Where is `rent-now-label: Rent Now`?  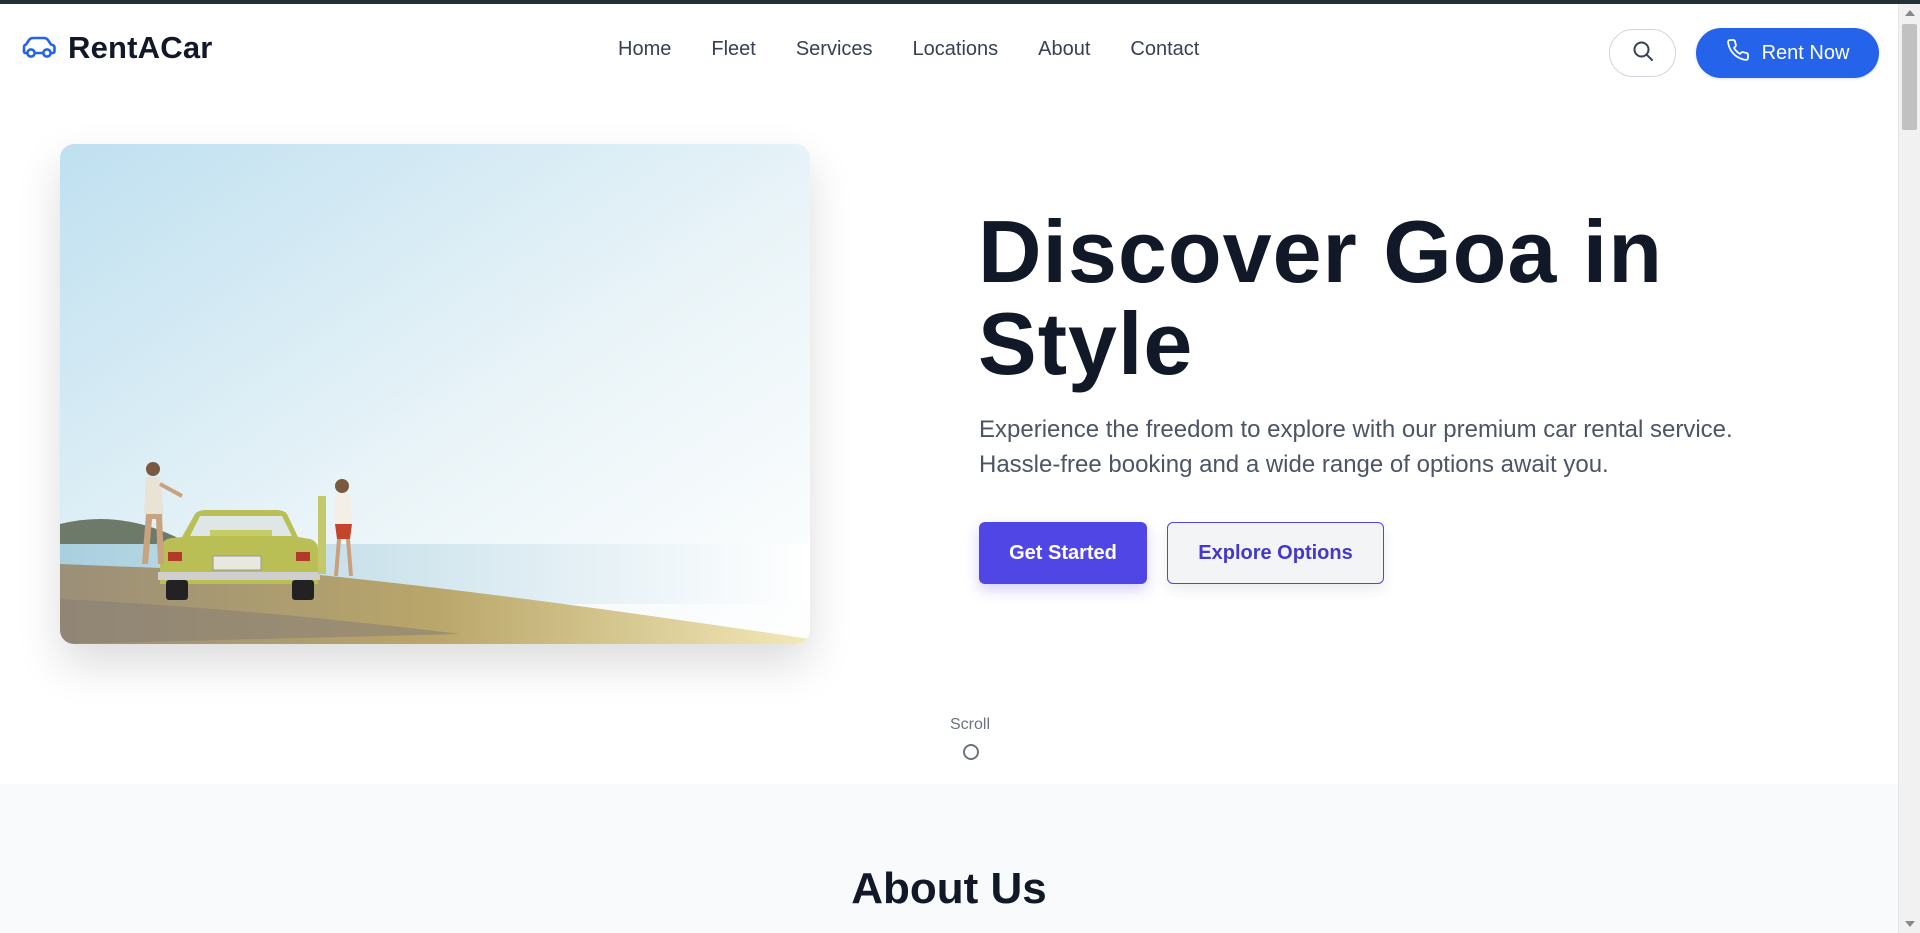 rent-now-label: Rent Now is located at coordinates (1805, 52).